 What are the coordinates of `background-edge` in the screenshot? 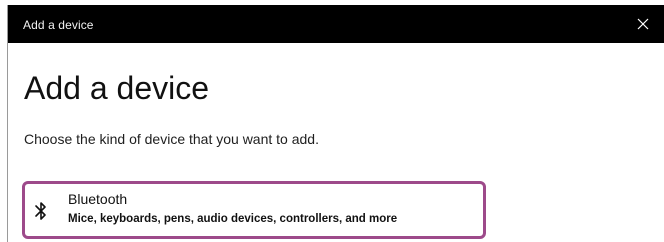 It's located at (3, 121).